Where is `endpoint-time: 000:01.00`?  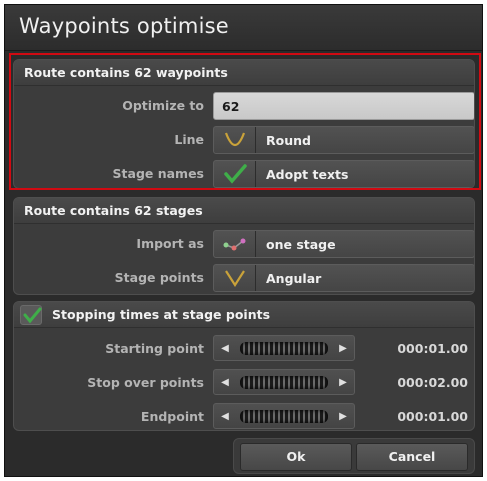
endpoint-time: 000:01.00 is located at coordinates (432, 416).